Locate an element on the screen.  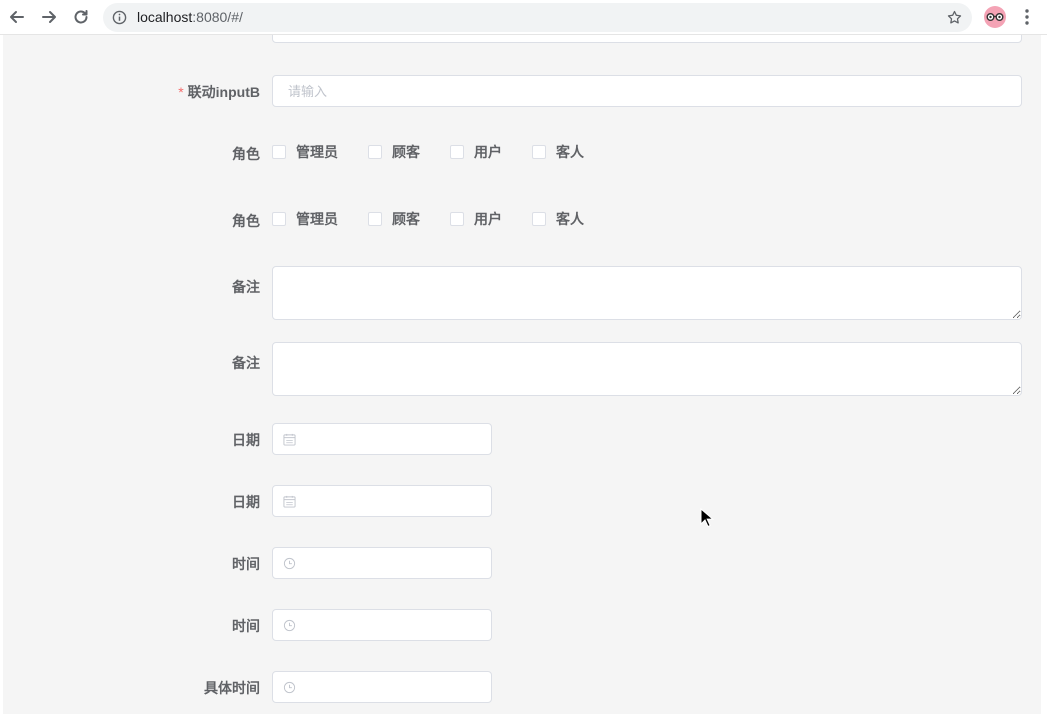
form-row-time-1: 时间 is located at coordinates (522, 563).